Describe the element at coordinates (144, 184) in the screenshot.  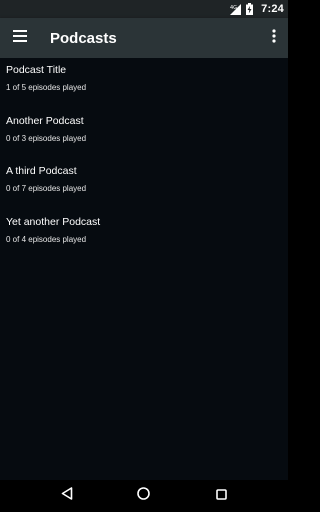
I see `list-item: A third Podcast 0 of 7 episodes played` at that location.